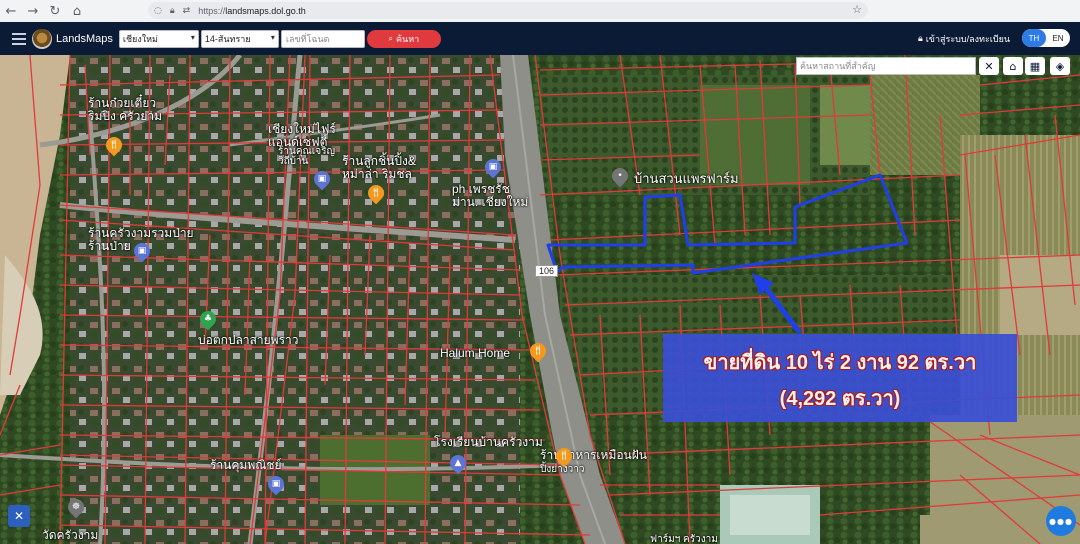 The width and height of the screenshot is (1080, 544). Describe the element at coordinates (208, 319) in the screenshot. I see `park-pin-icon: ♣` at that location.